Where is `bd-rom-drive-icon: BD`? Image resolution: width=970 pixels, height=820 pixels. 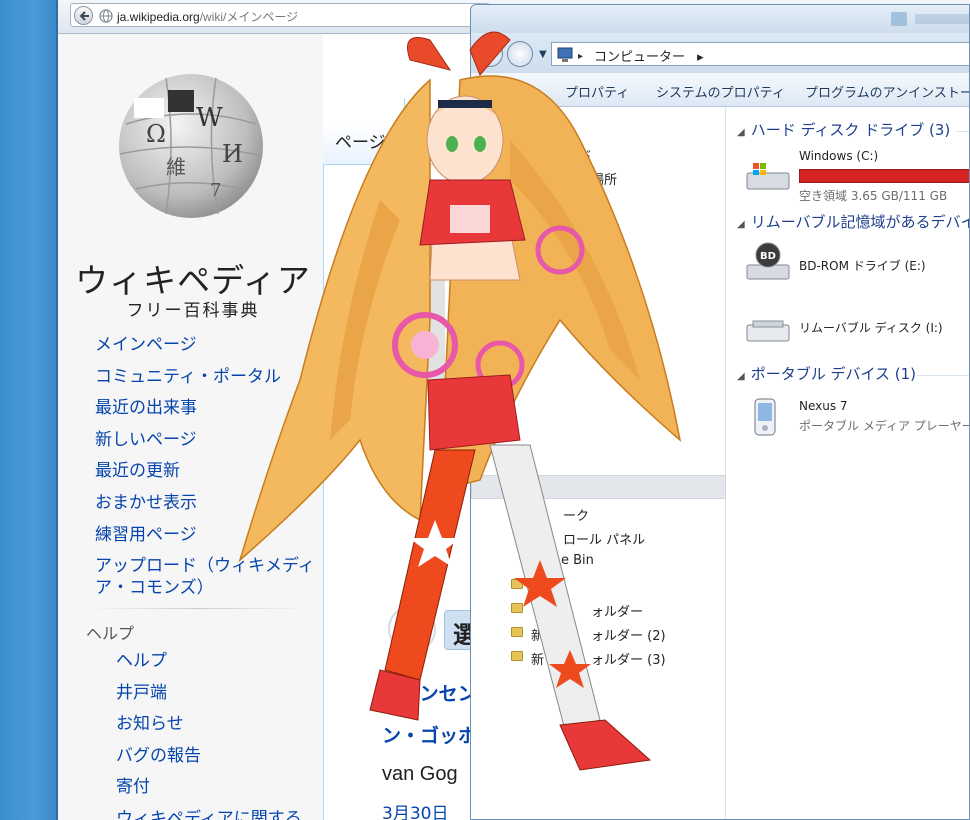 bd-rom-drive-icon: BD is located at coordinates (768, 261).